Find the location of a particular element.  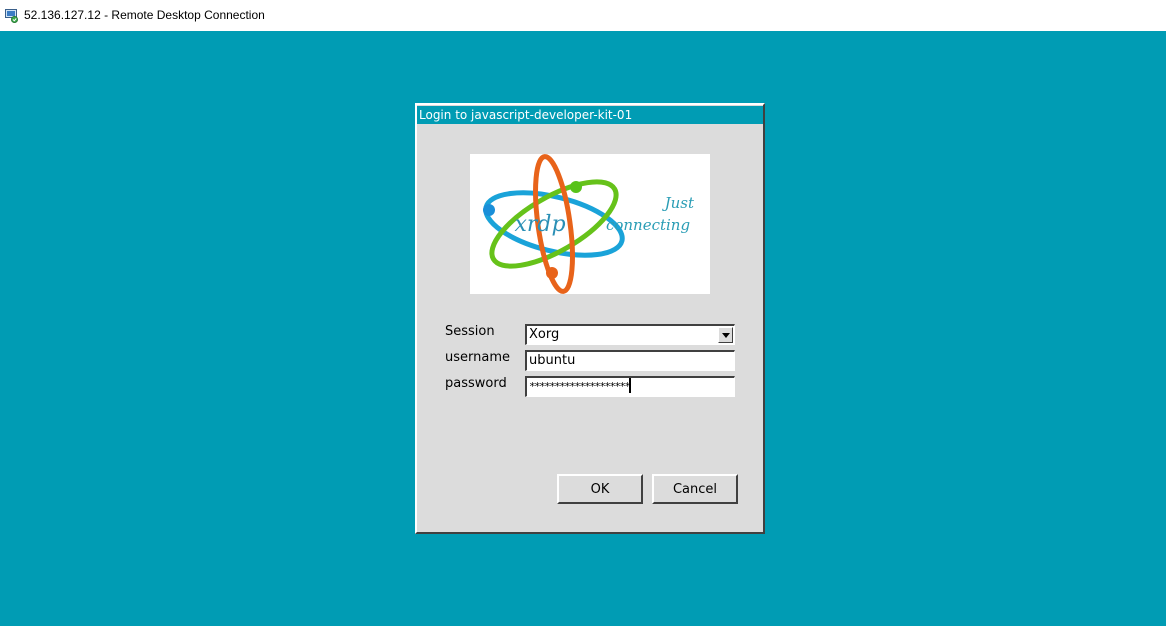

tagline-line1: Just is located at coordinates (679, 203).